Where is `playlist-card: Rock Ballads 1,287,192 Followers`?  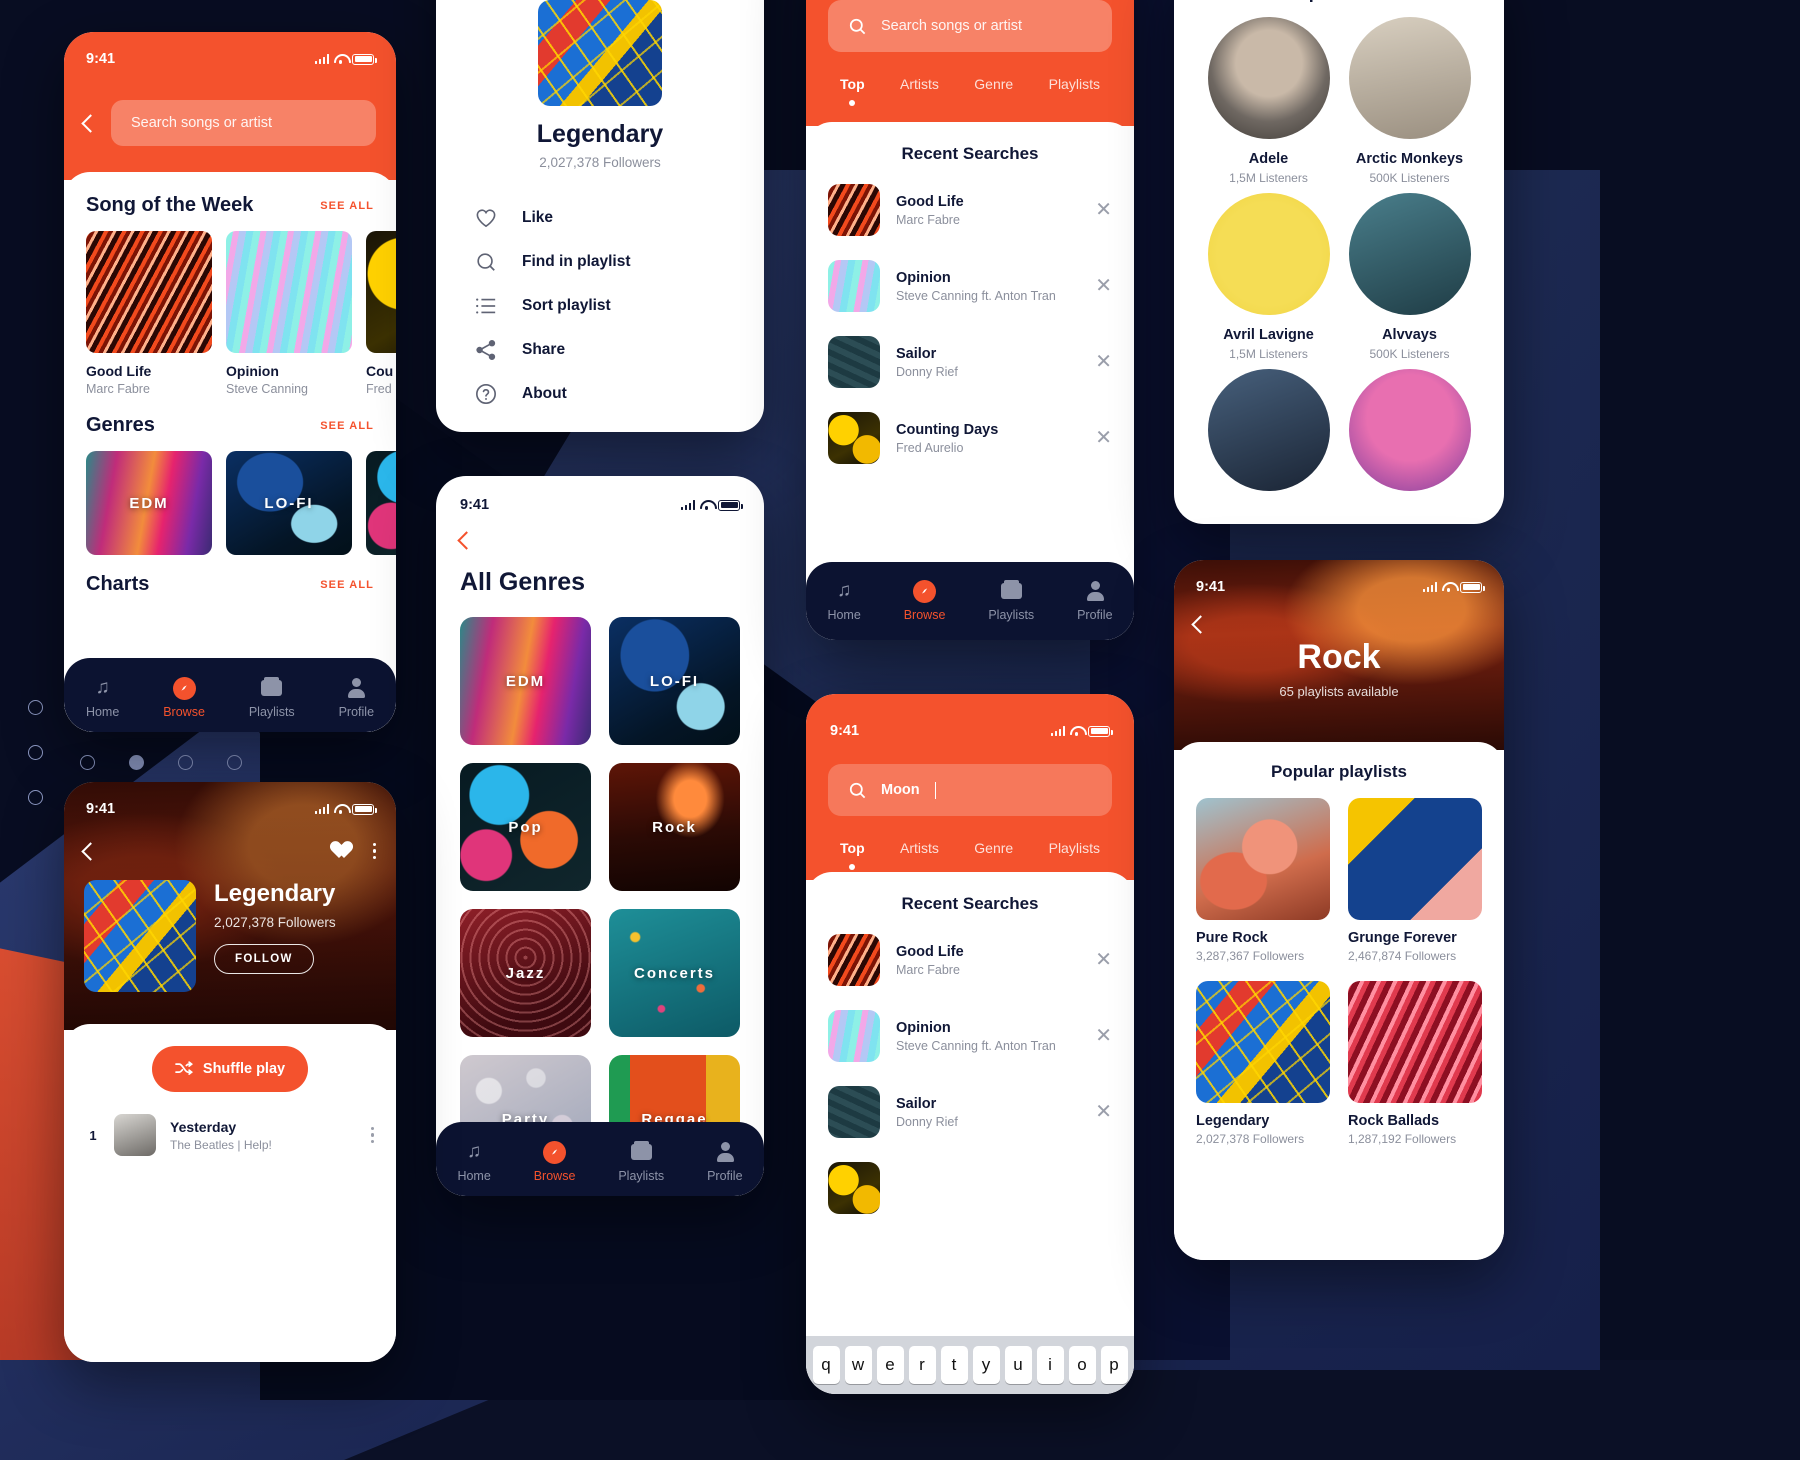
playlist-card: Rock Ballads 1,287,192 Followers is located at coordinates (1415, 1063).